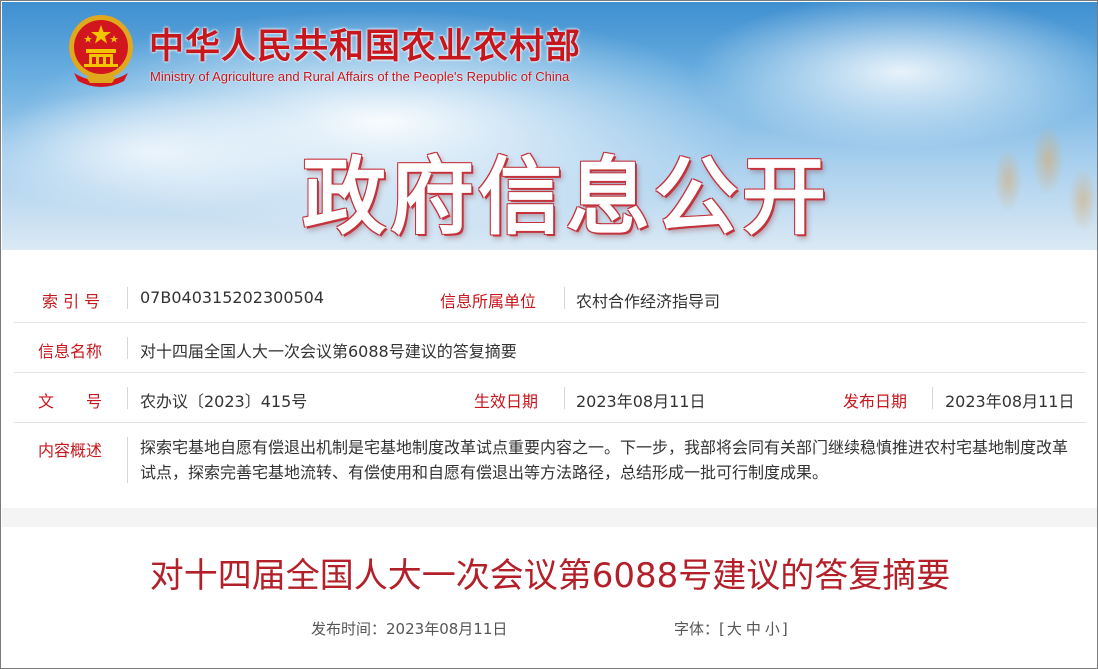 Image resolution: width=1098 pixels, height=669 pixels. What do you see at coordinates (875, 401) in the screenshot?
I see `publish-date-label: 发布日期` at bounding box center [875, 401].